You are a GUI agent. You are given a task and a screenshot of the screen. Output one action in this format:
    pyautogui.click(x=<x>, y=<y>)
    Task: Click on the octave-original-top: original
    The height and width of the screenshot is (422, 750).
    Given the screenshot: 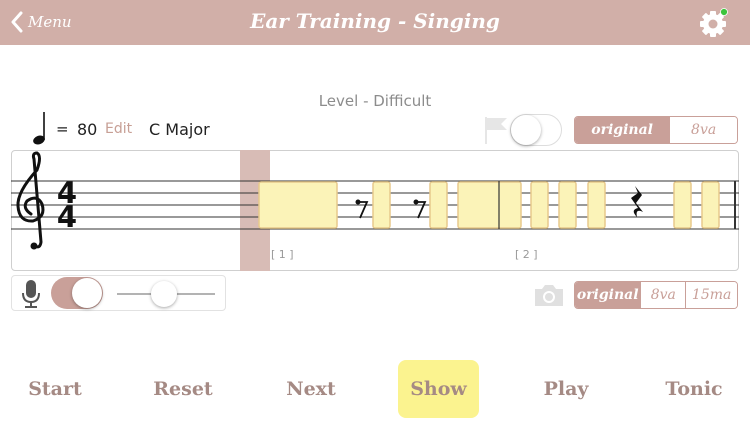 What is the action you would take?
    pyautogui.click(x=622, y=130)
    